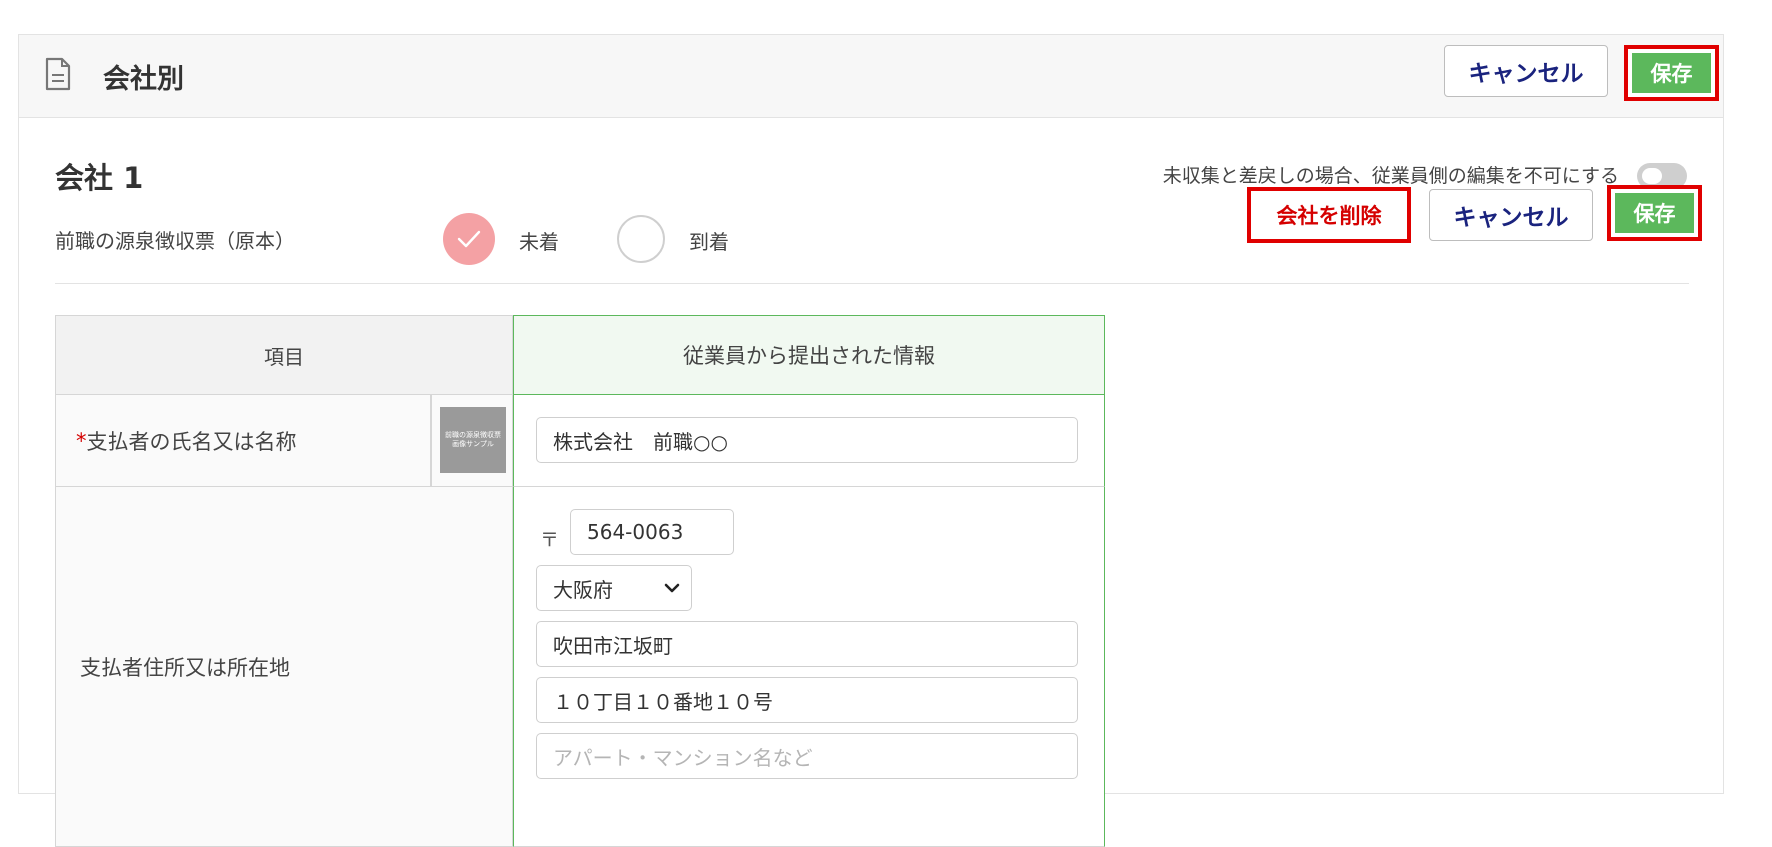 The width and height of the screenshot is (1772, 847). Describe the element at coordinates (1390, 176) in the screenshot. I see `lock-edit-label: 未収集と差戻しの場合、従業員側の編集を不可にする` at that location.